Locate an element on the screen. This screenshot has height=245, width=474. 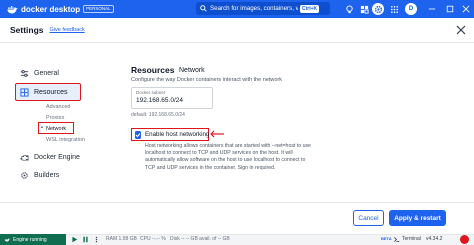
apps-grid-button is located at coordinates (394, 9).